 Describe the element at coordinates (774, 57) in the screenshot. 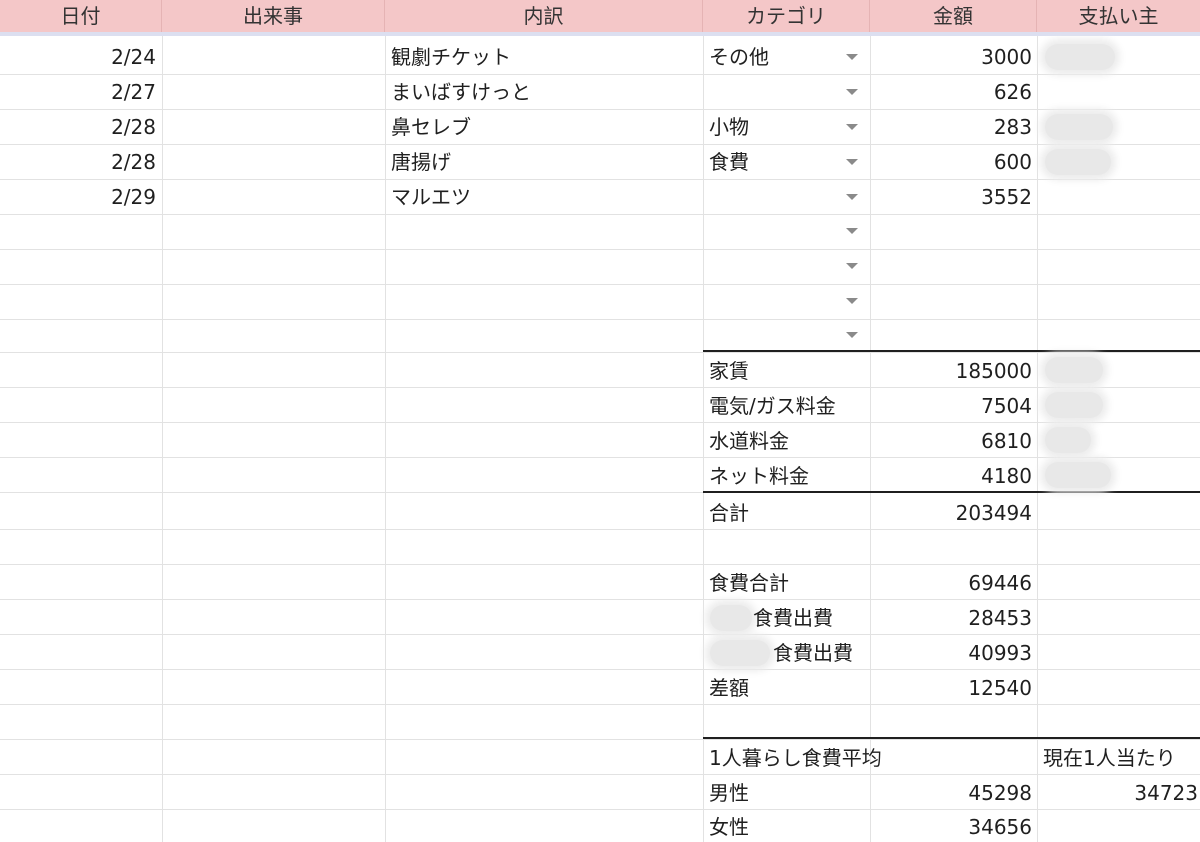

I see `cell-category: その他` at that location.